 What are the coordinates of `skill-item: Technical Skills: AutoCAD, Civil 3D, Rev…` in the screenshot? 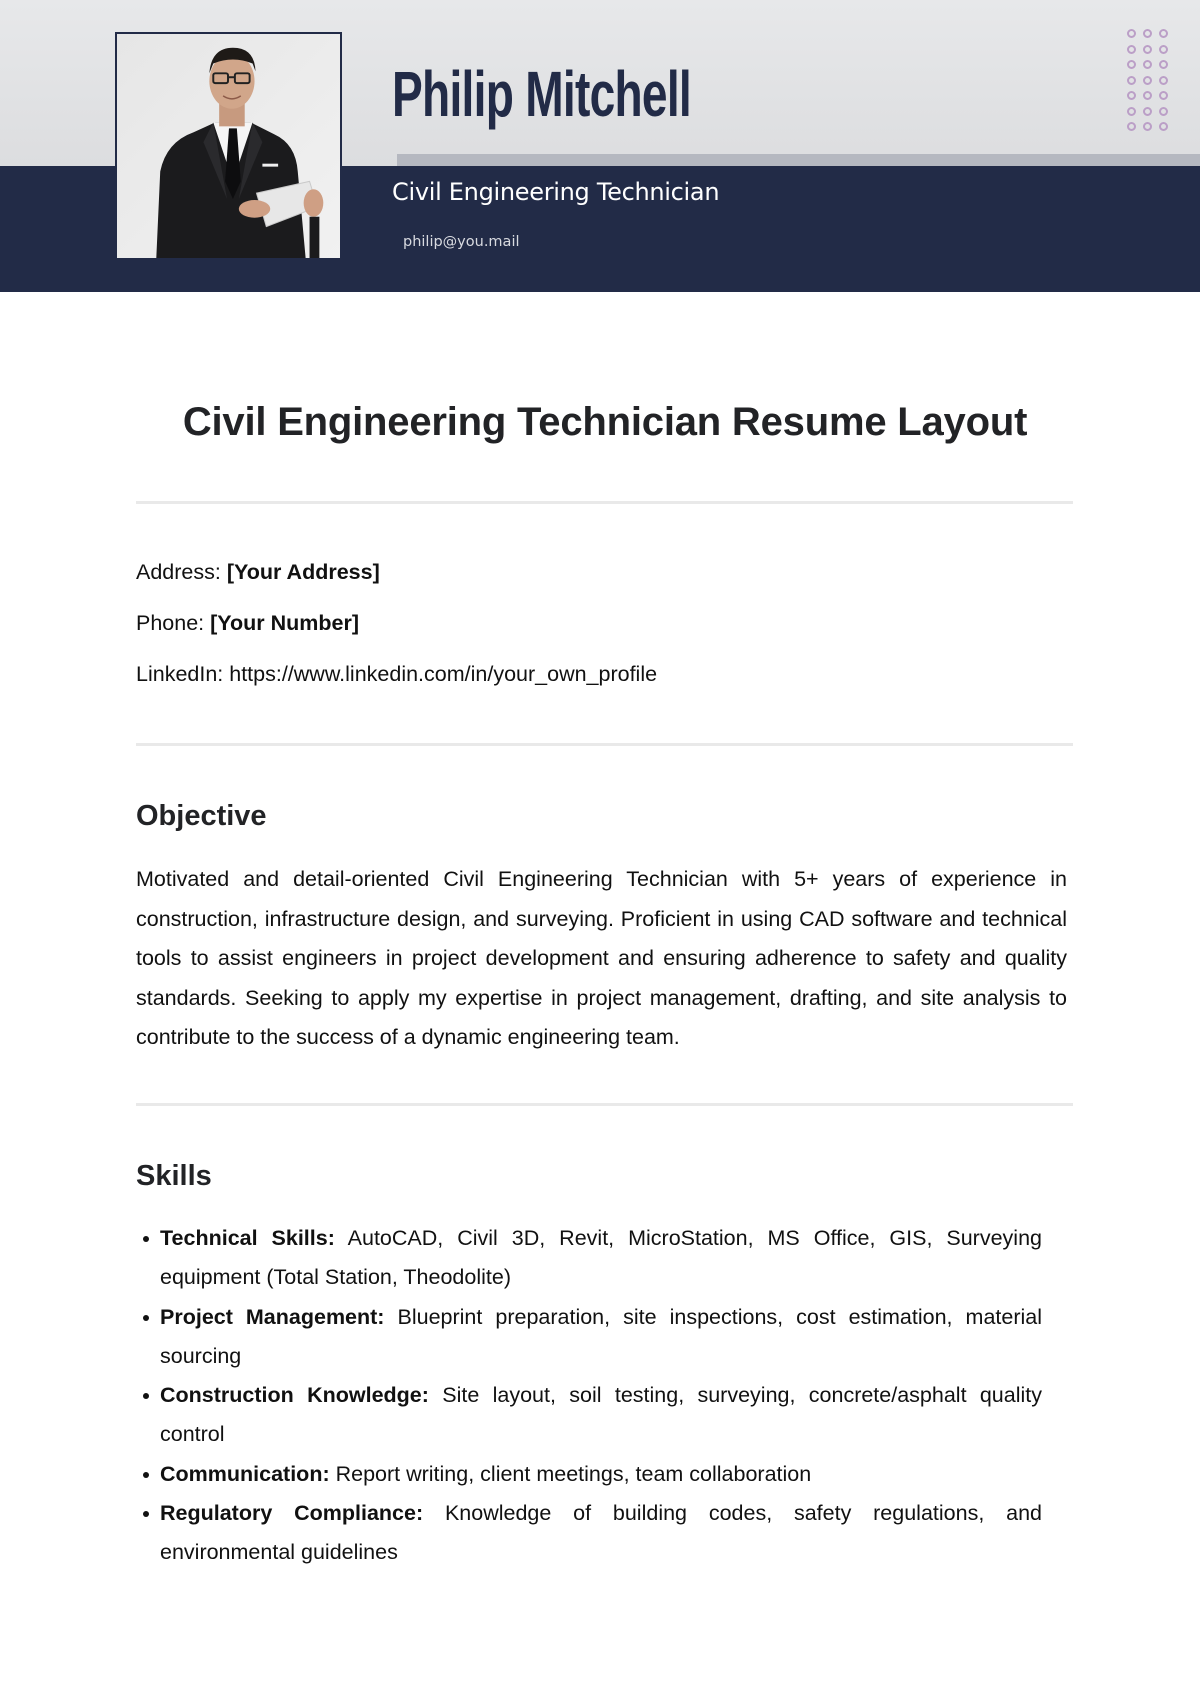 It's located at (589, 1258).